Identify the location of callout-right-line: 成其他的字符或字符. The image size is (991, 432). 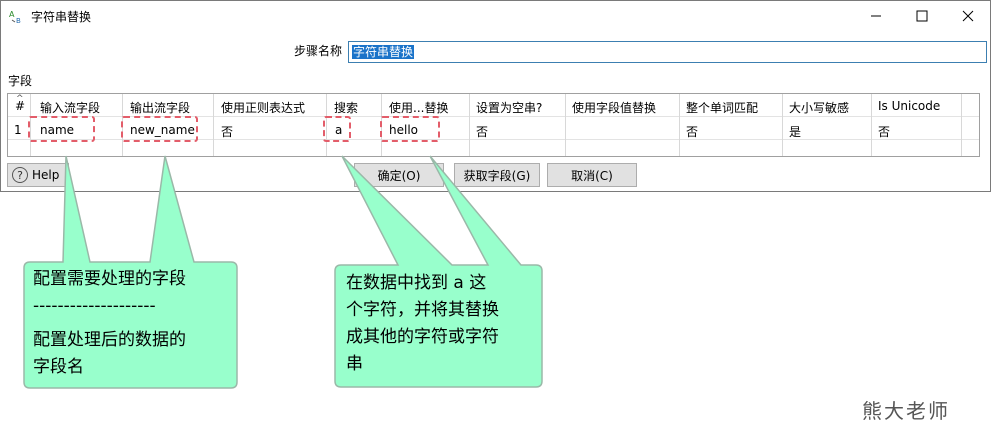
(422, 337).